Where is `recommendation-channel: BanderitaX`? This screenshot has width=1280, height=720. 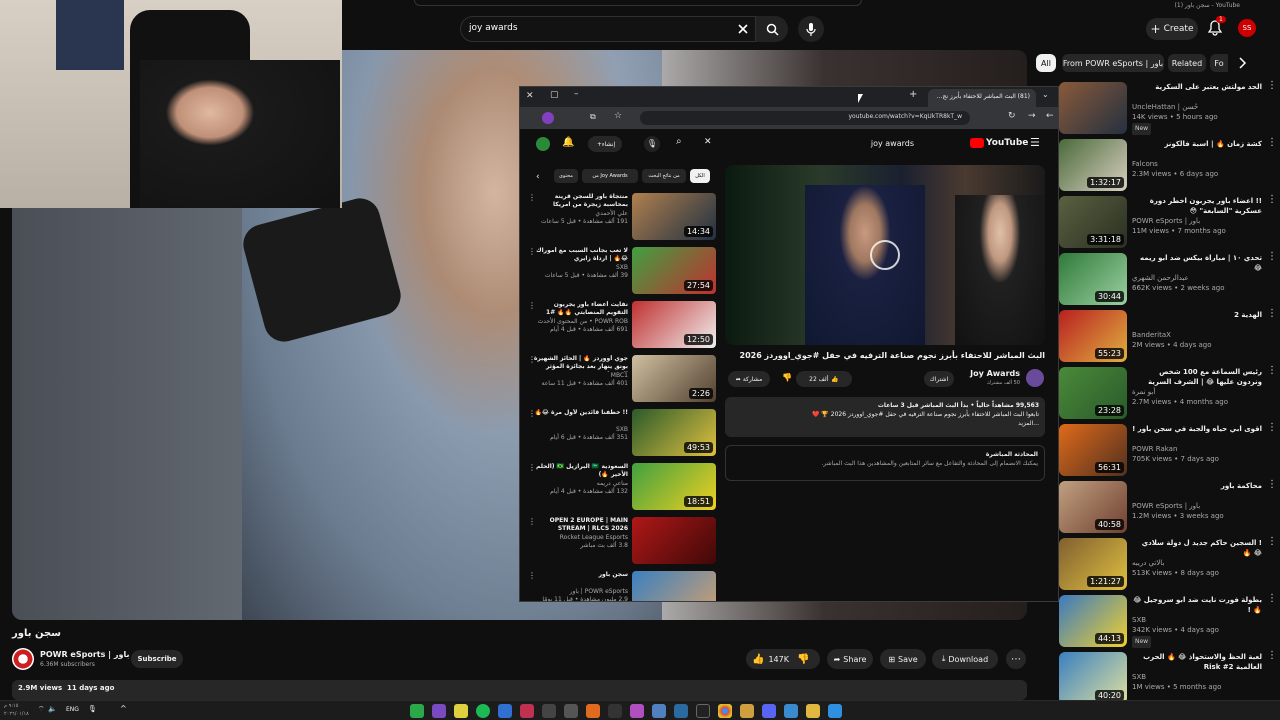
recommendation-channel: BanderitaX is located at coordinates (1197, 335).